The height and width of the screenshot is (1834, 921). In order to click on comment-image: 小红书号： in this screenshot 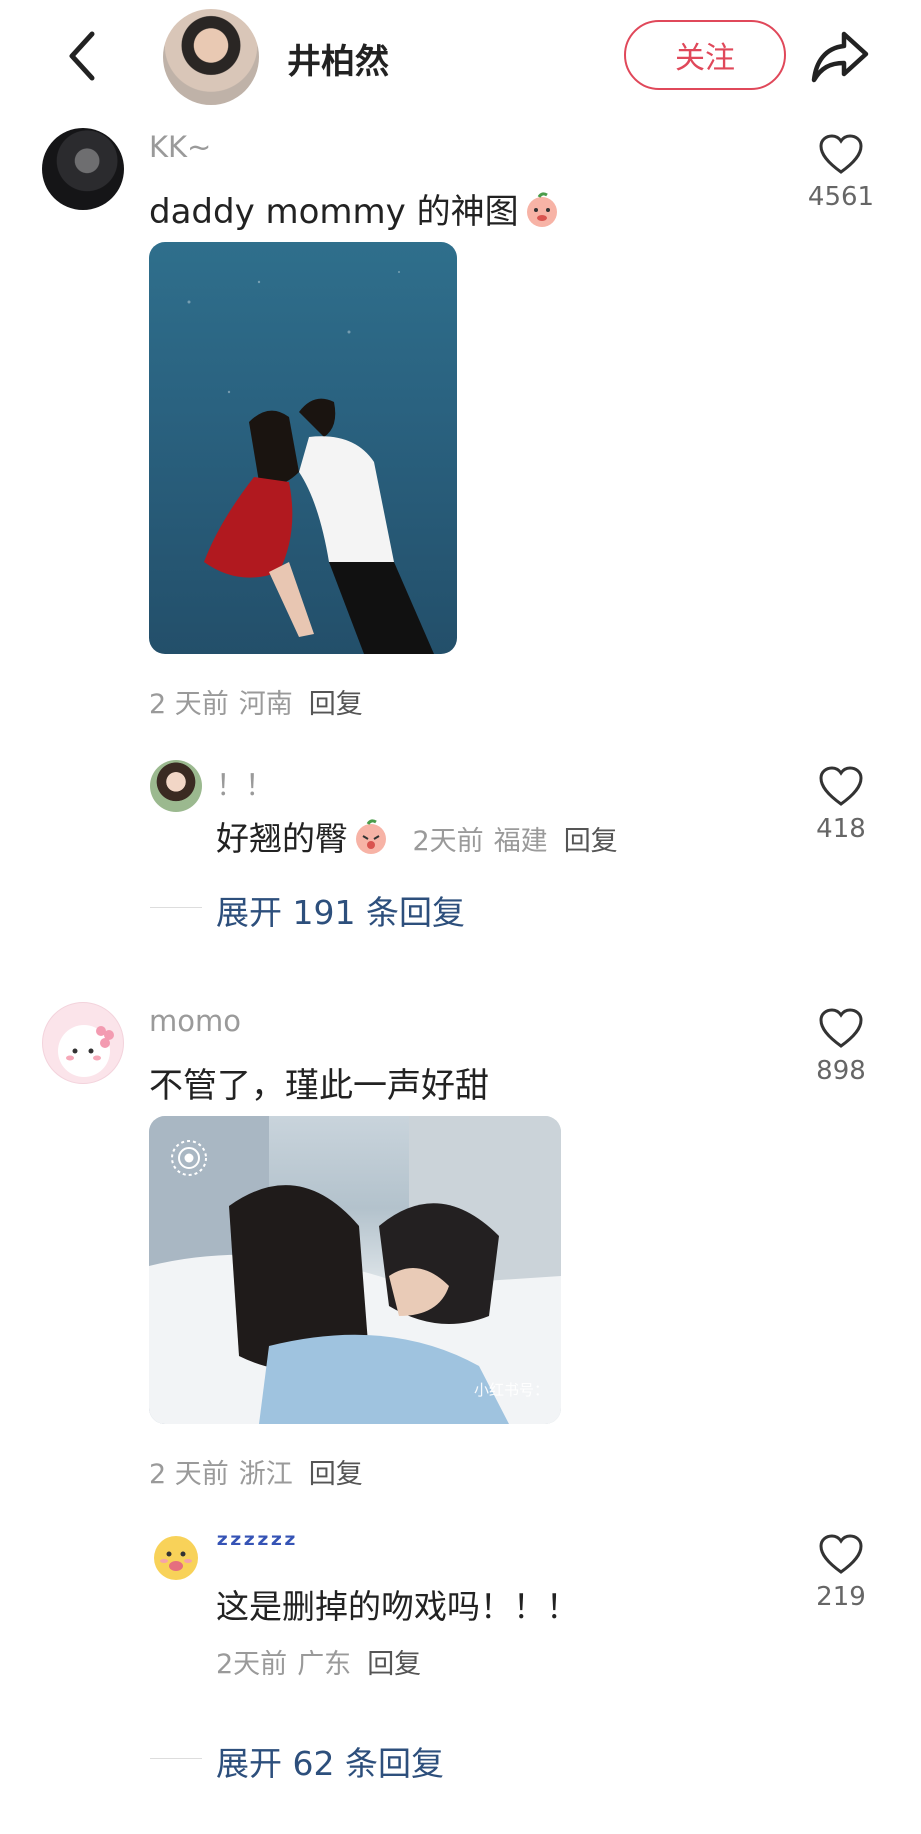, I will do `click(355, 1270)`.